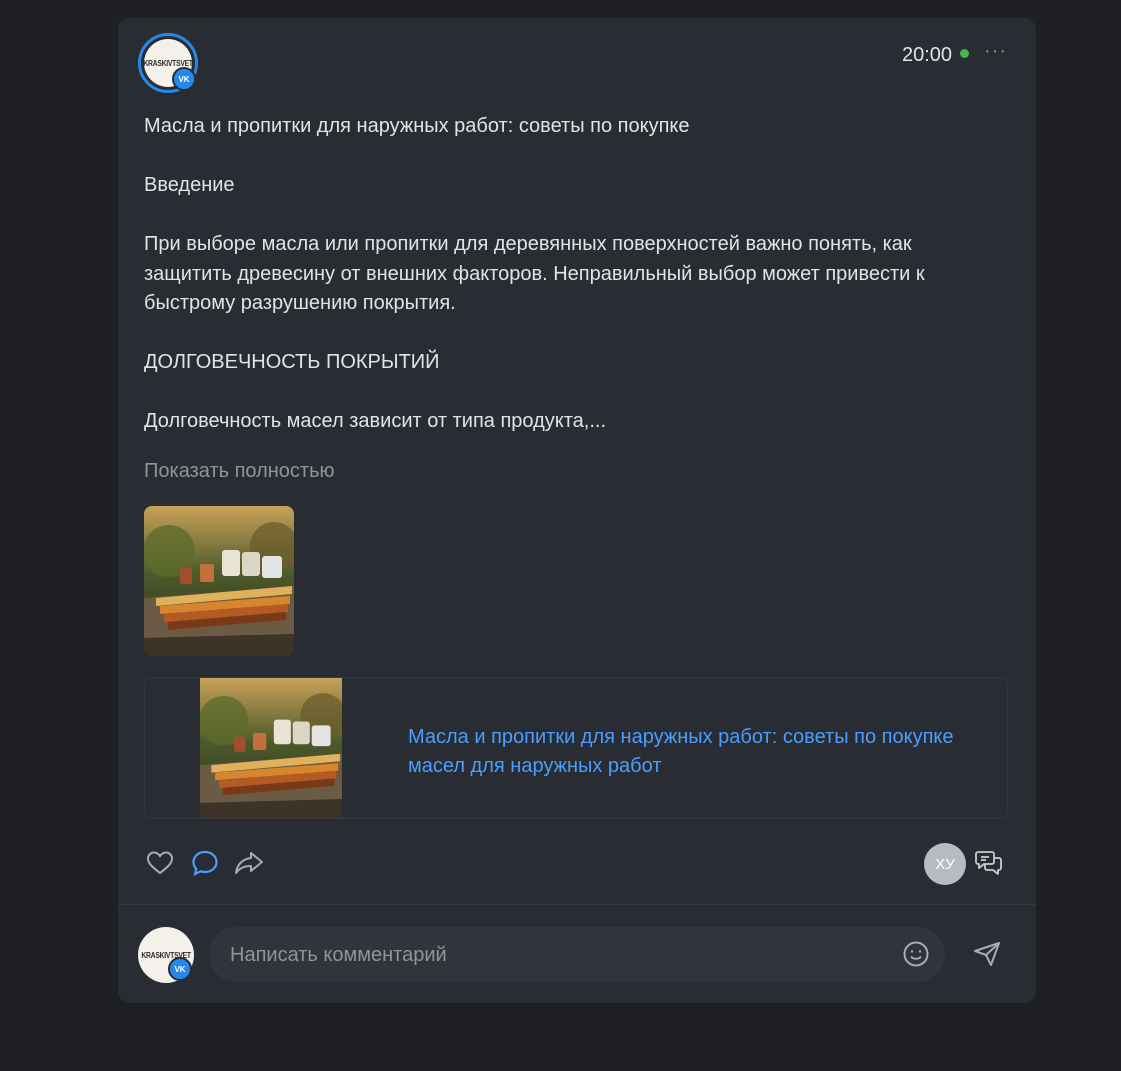  I want to click on section-heading: ДОЛГОВЕЧНОСТЬ ПОКРЫТИЙ, so click(292, 362).